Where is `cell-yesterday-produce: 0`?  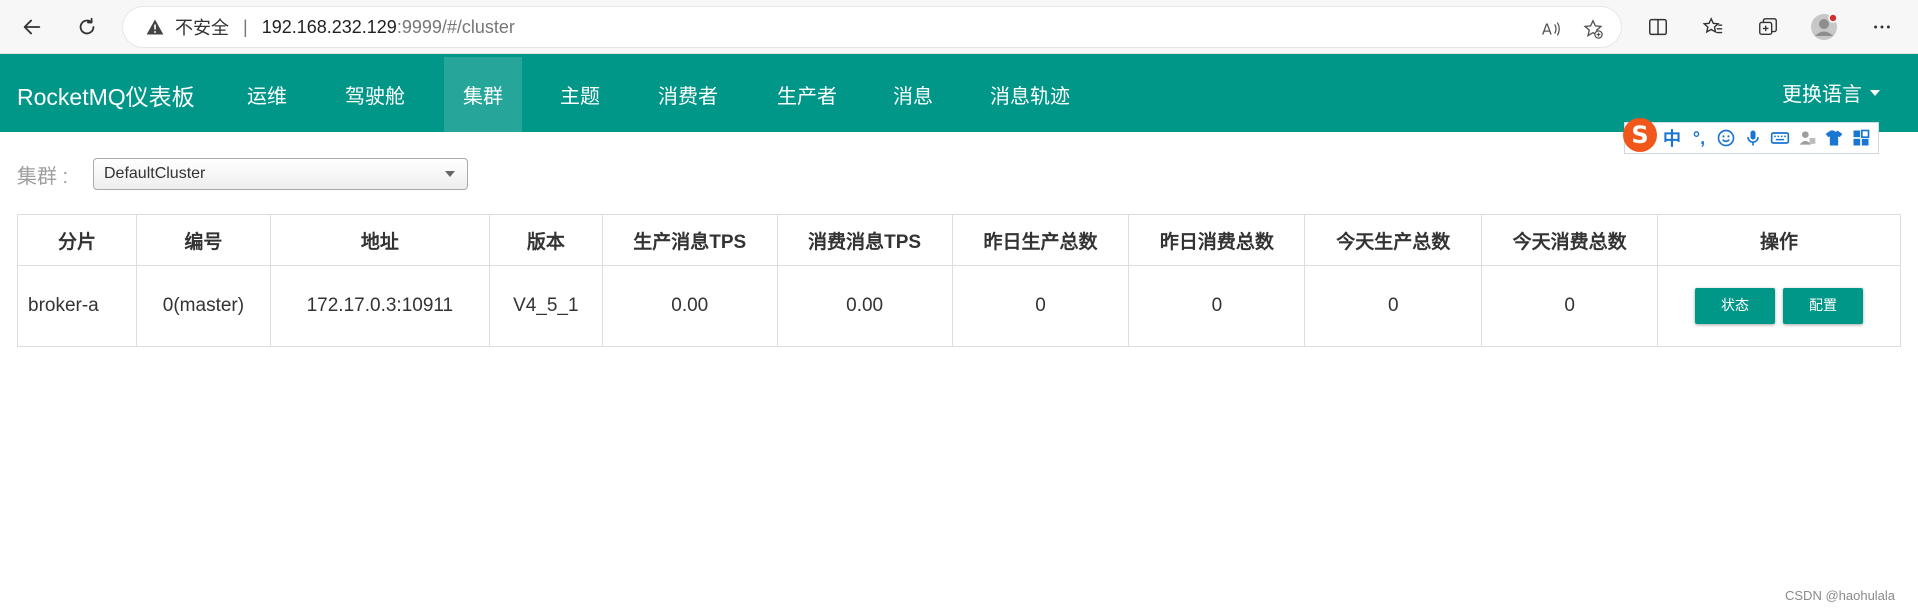
cell-yesterday-produce: 0 is located at coordinates (1040, 306).